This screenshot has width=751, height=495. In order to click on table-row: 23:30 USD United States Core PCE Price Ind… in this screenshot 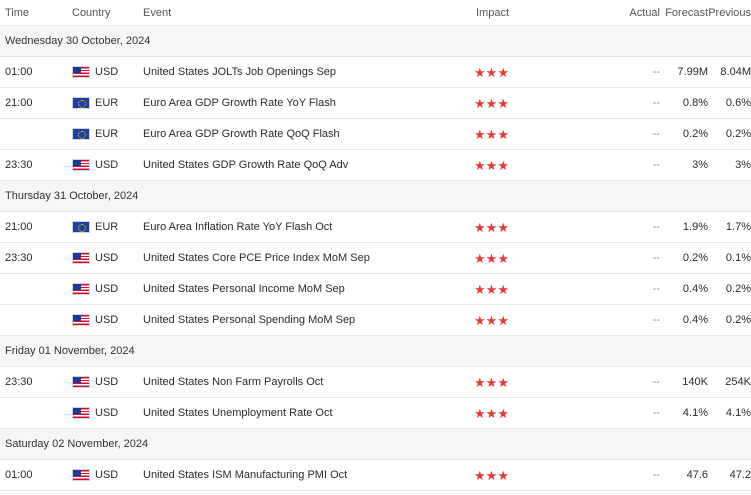, I will do `click(375, 258)`.